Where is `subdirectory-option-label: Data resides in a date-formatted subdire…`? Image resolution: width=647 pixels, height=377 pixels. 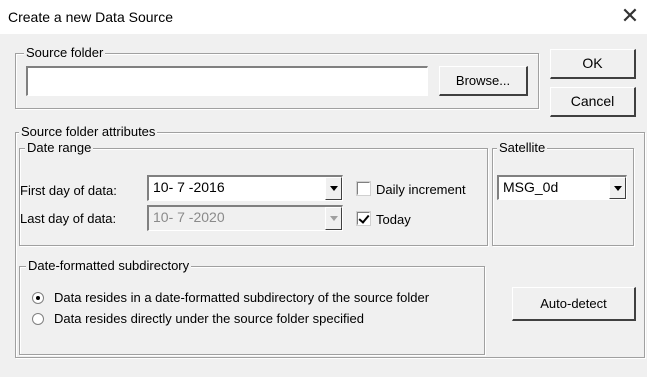
subdirectory-option-label: Data resides in a date-formatted subdire… is located at coordinates (241, 297).